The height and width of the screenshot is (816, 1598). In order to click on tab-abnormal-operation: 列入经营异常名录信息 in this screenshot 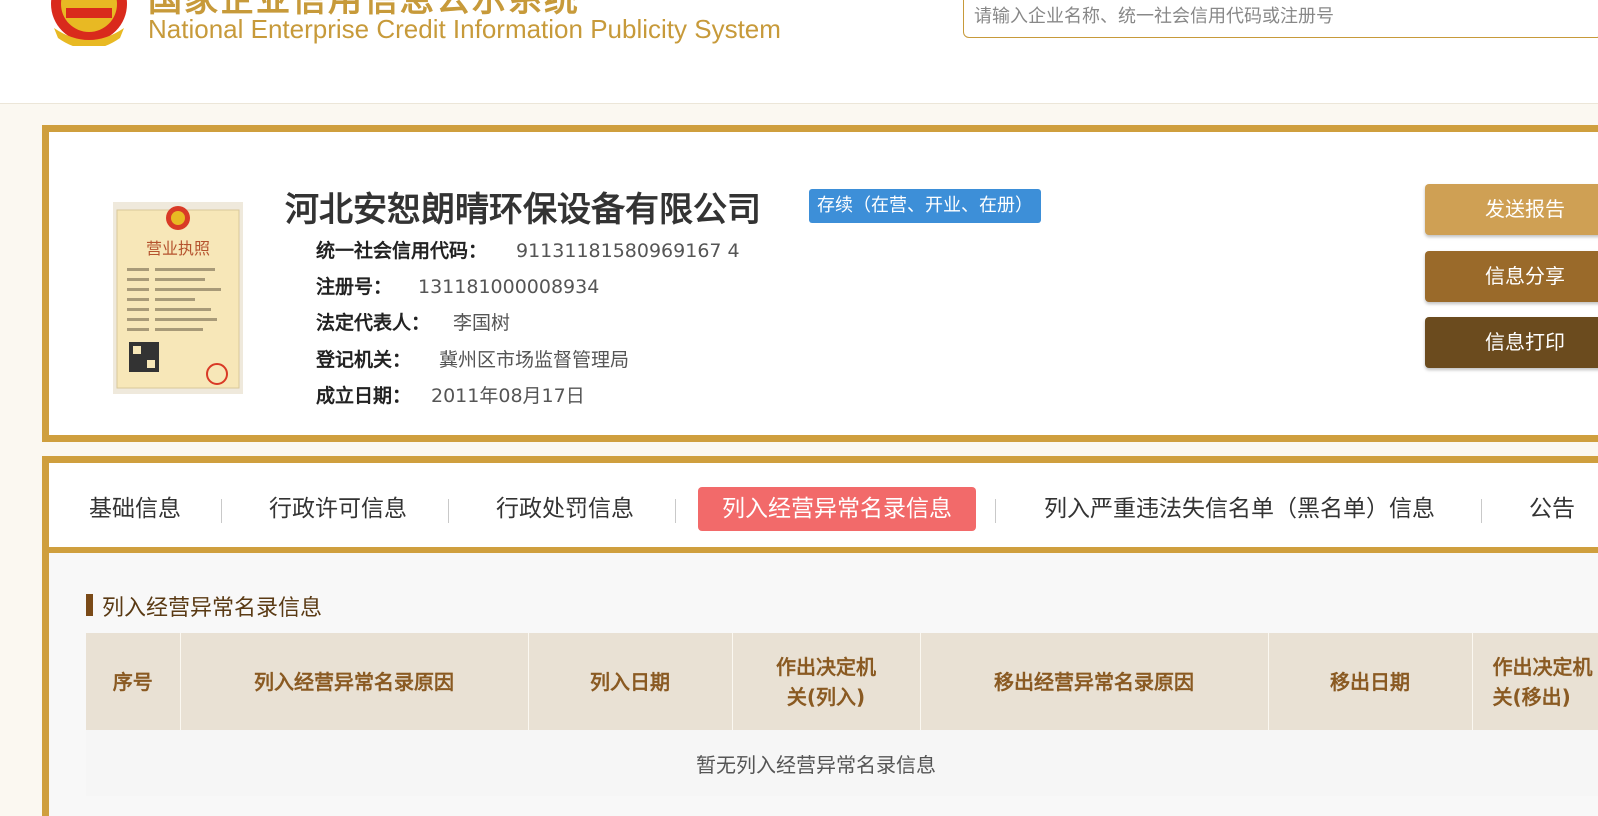, I will do `click(837, 509)`.